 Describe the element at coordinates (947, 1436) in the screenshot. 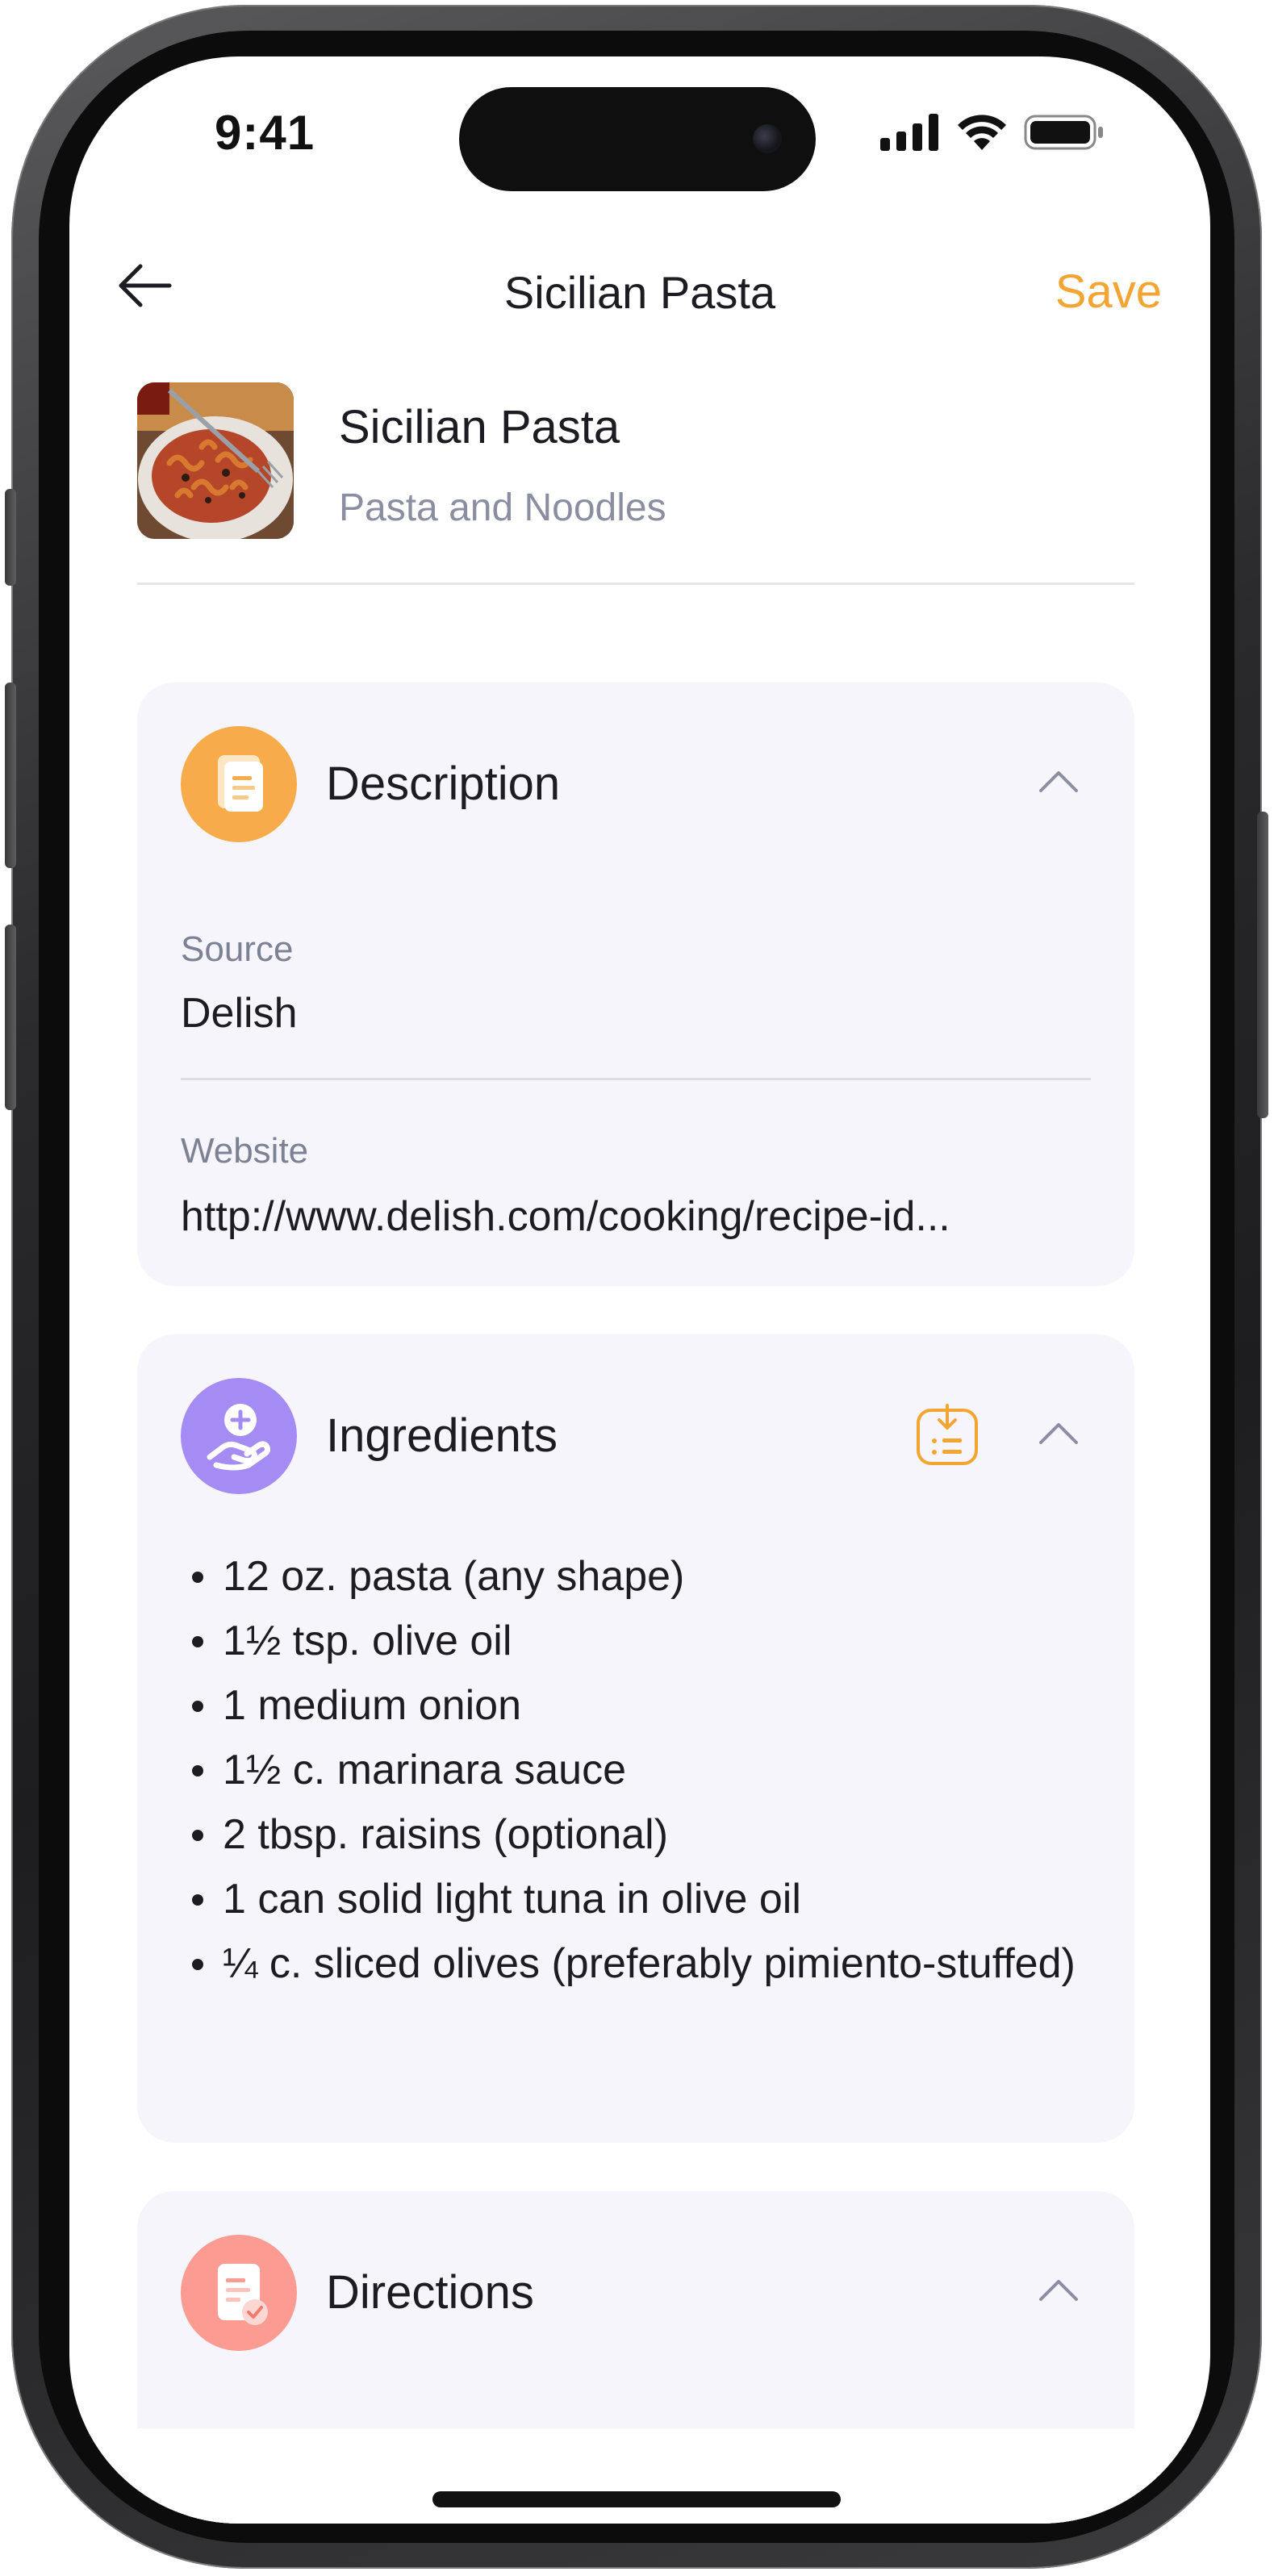

I see `import-list-icon` at that location.